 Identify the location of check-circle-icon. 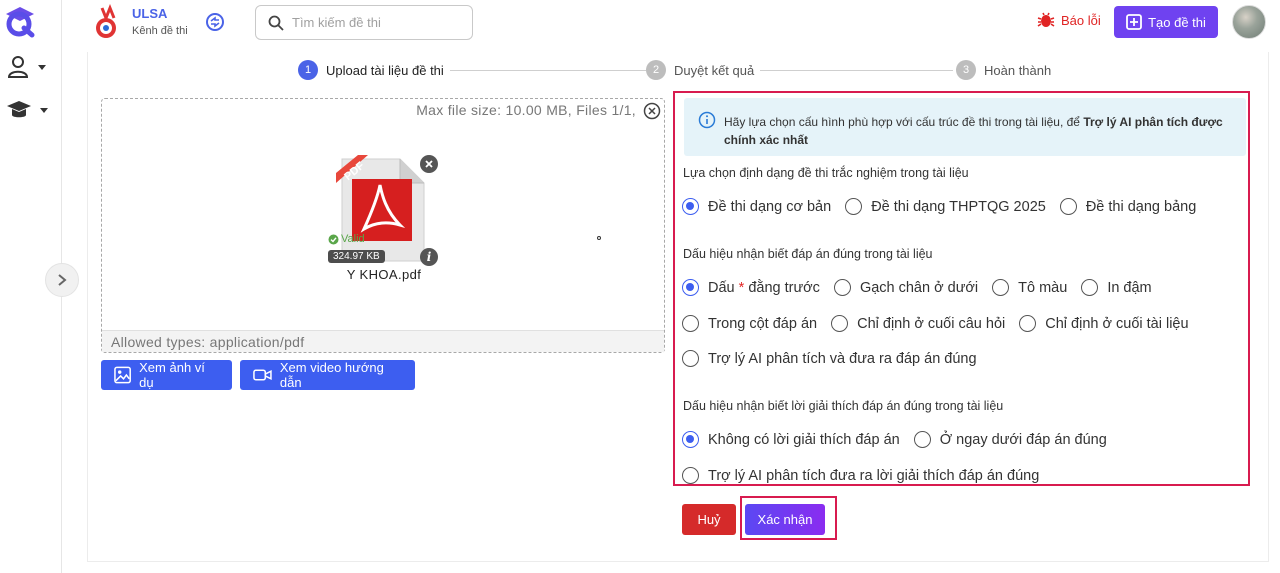
(333, 239).